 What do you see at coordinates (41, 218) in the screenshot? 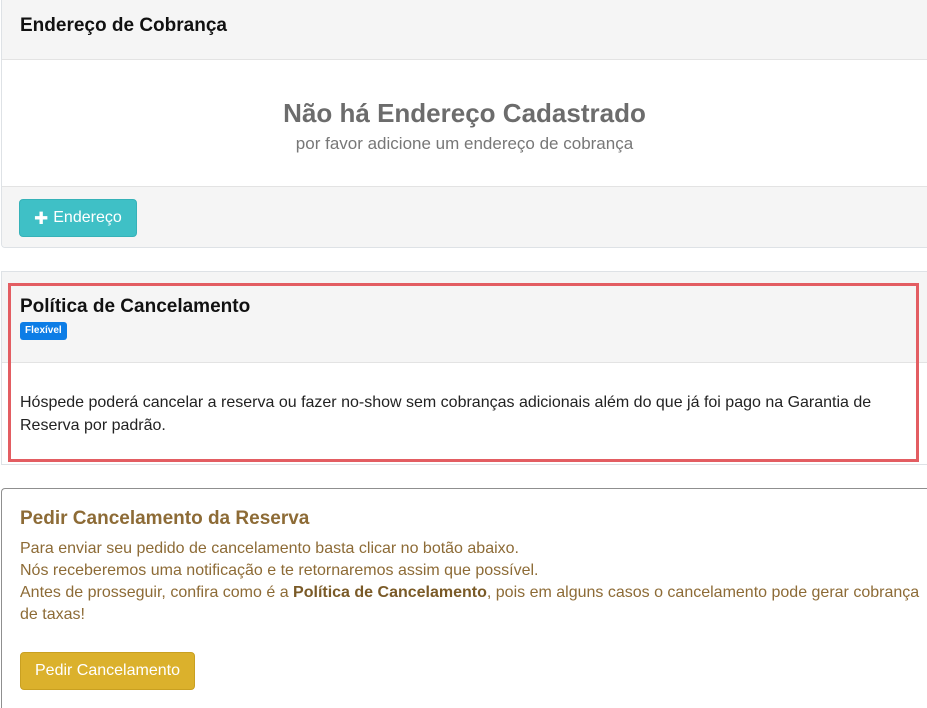
I see `plus-icon: ✚` at bounding box center [41, 218].